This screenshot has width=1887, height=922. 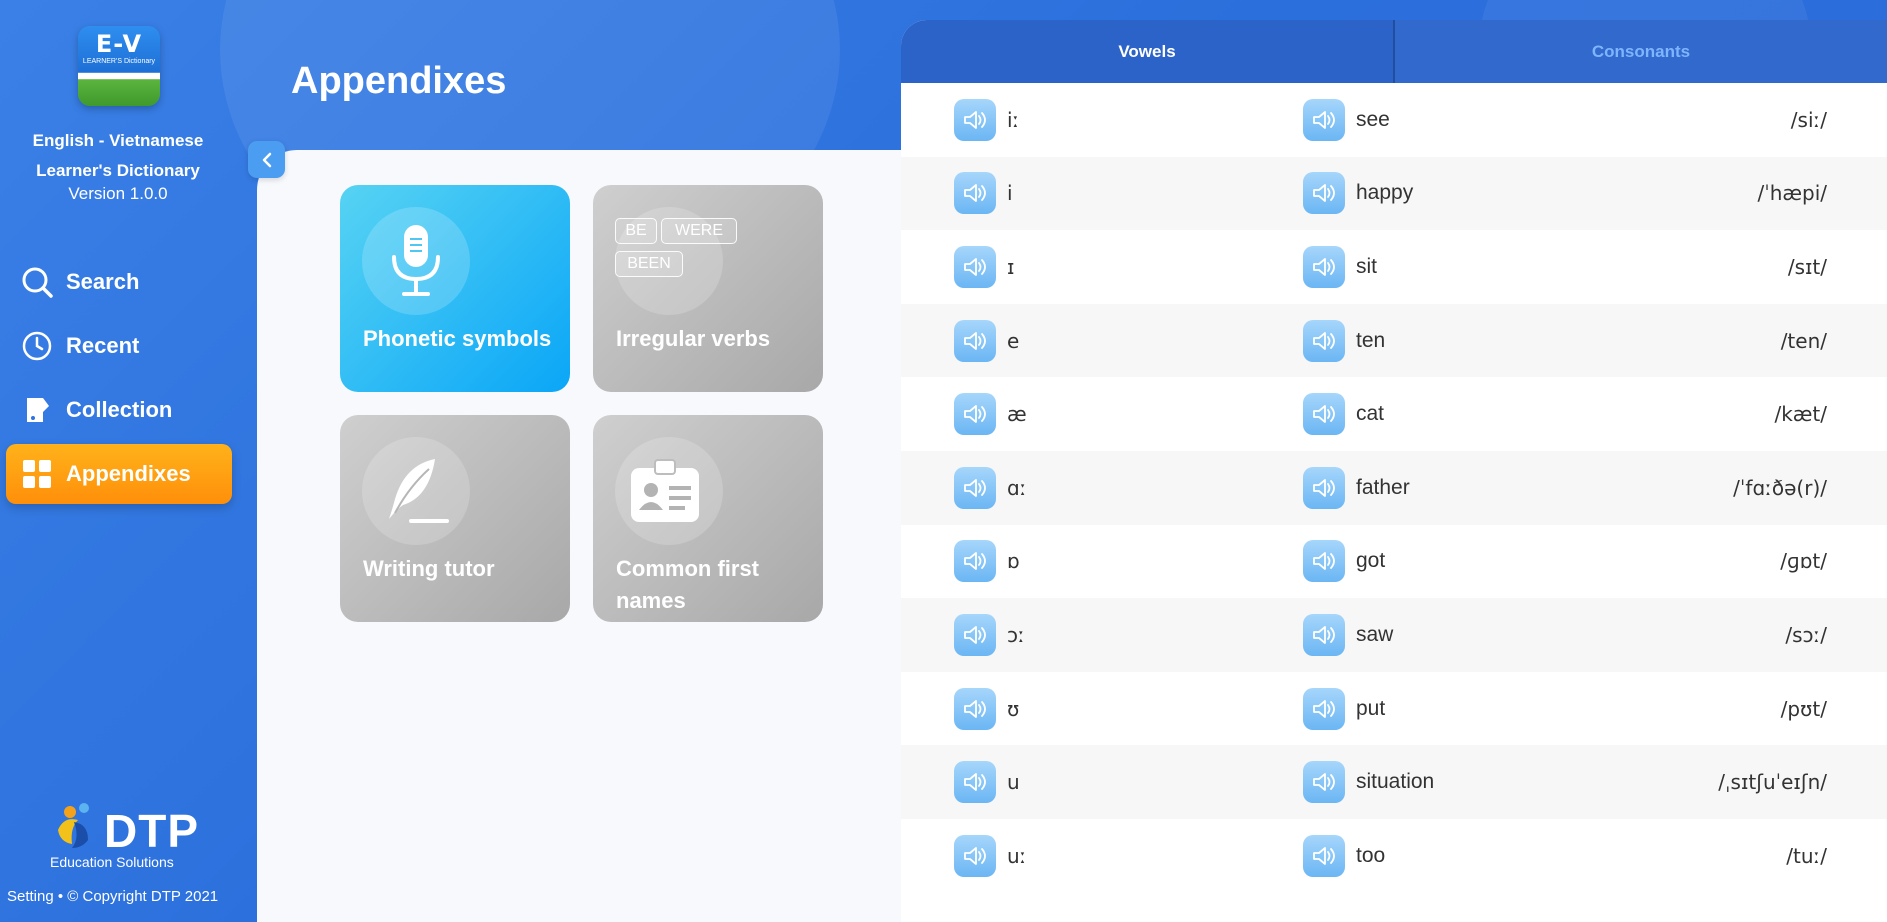 What do you see at coordinates (1017, 855) in the screenshot?
I see `vowel-symbol: uː` at bounding box center [1017, 855].